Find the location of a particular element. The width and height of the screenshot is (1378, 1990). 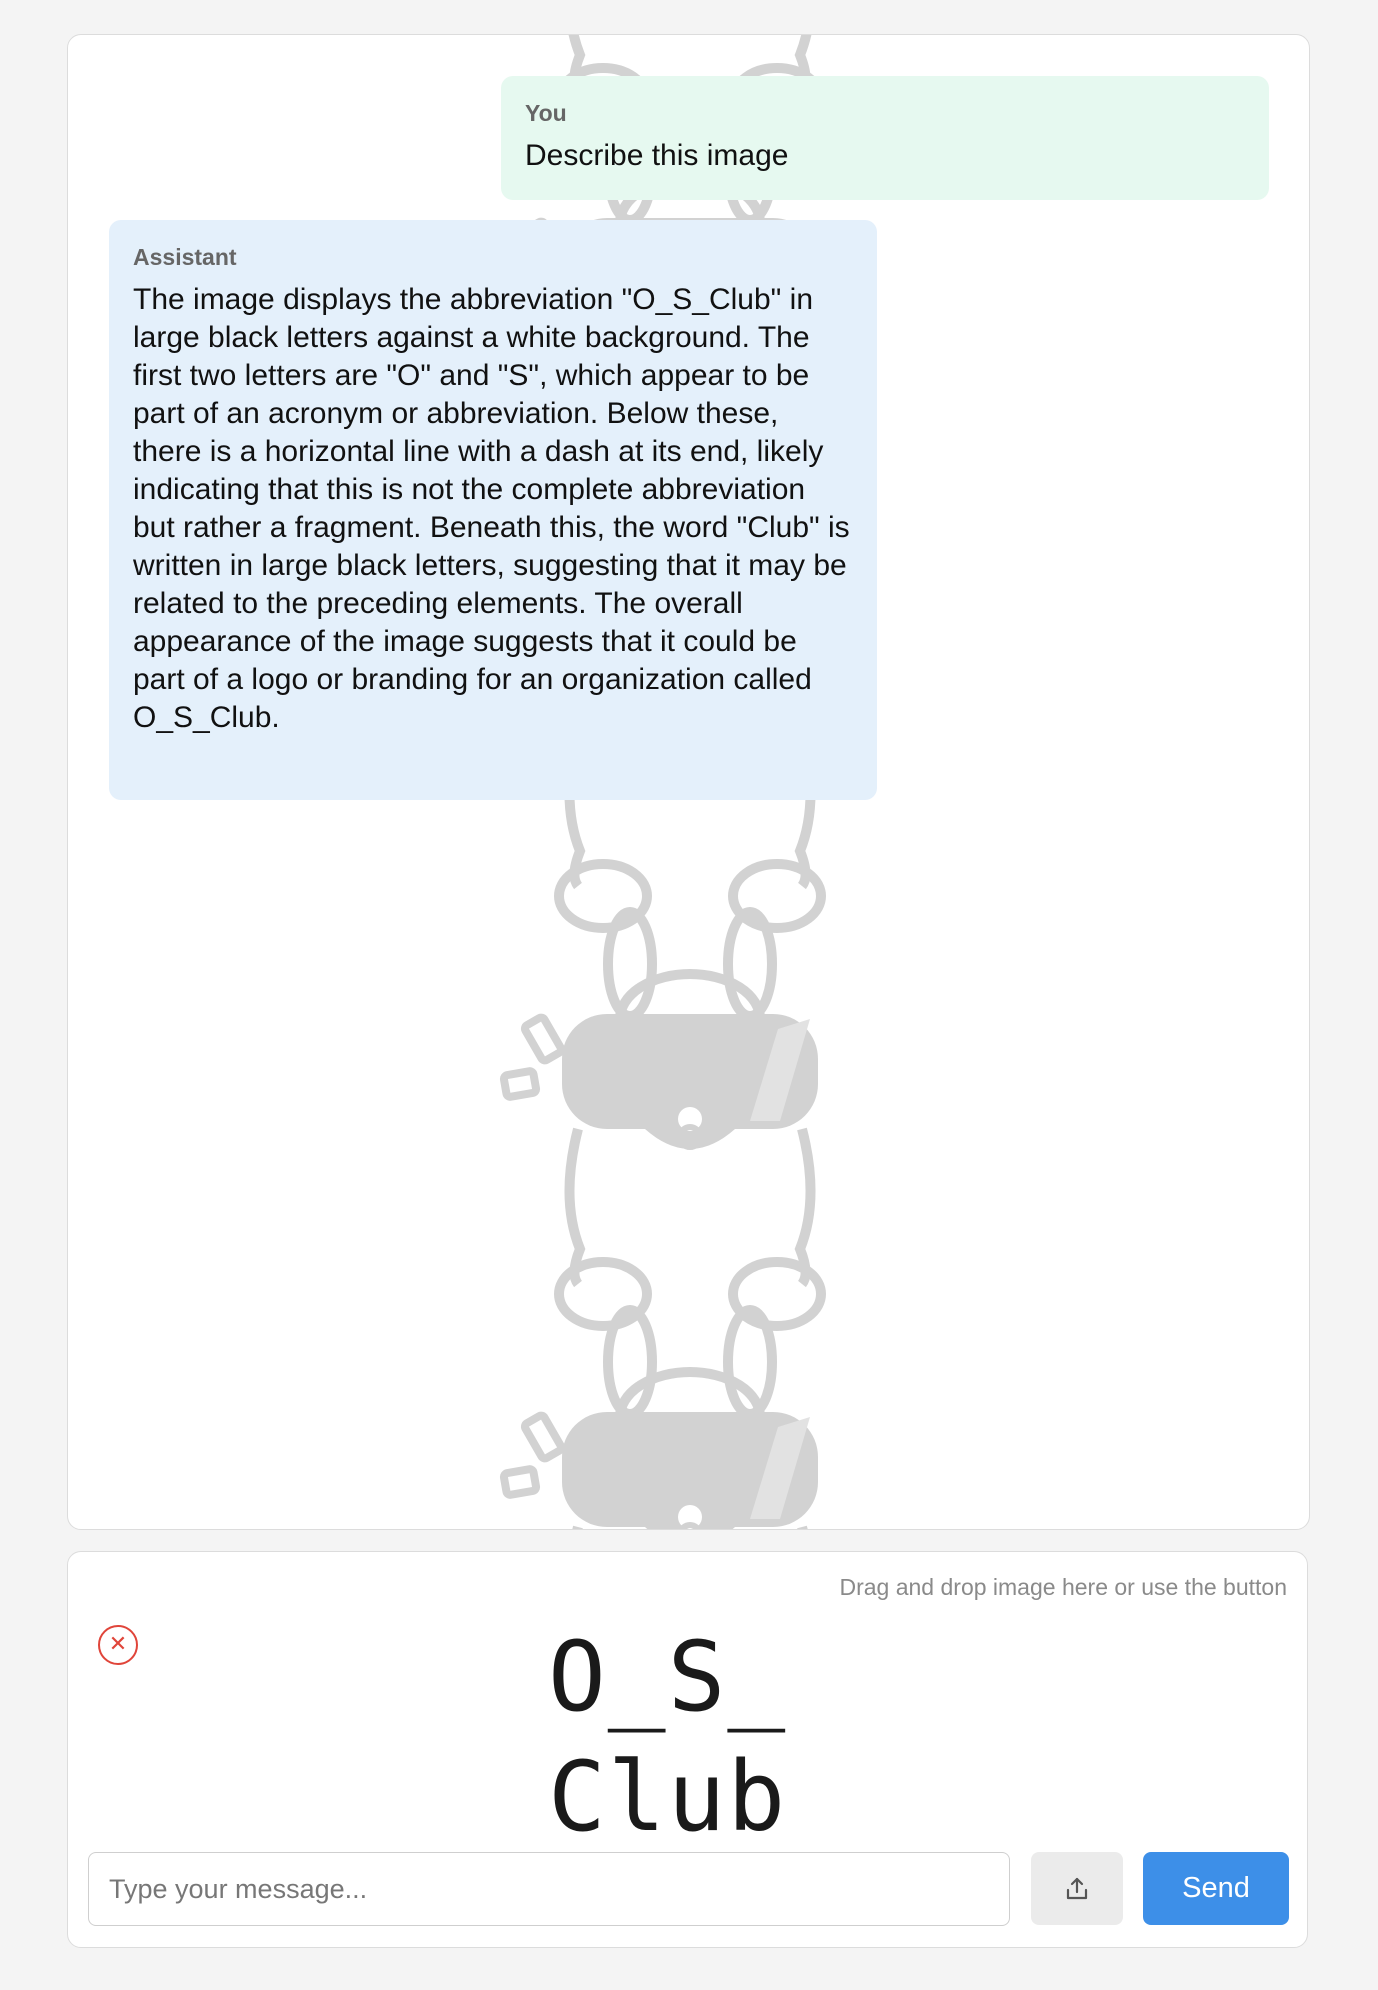

message-role-label: You is located at coordinates (546, 113).